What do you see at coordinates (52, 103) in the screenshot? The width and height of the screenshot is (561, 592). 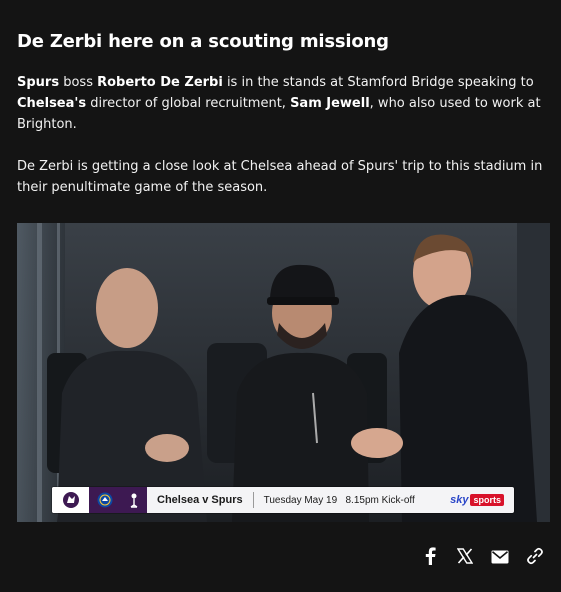 I see `team-name-chelsea: Chelsea's` at bounding box center [52, 103].